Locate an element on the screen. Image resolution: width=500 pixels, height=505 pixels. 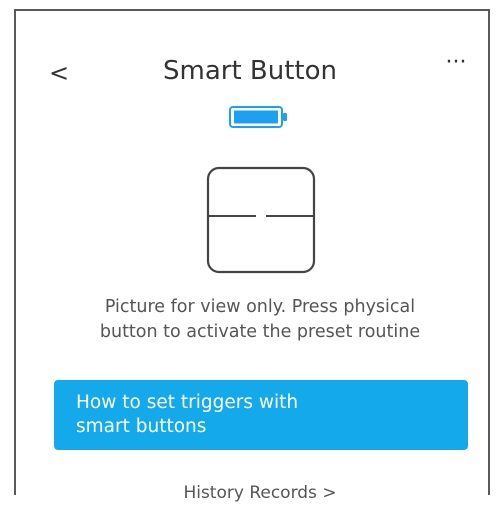
hint-line-2: button to activate the preset routine is located at coordinates (260, 332).